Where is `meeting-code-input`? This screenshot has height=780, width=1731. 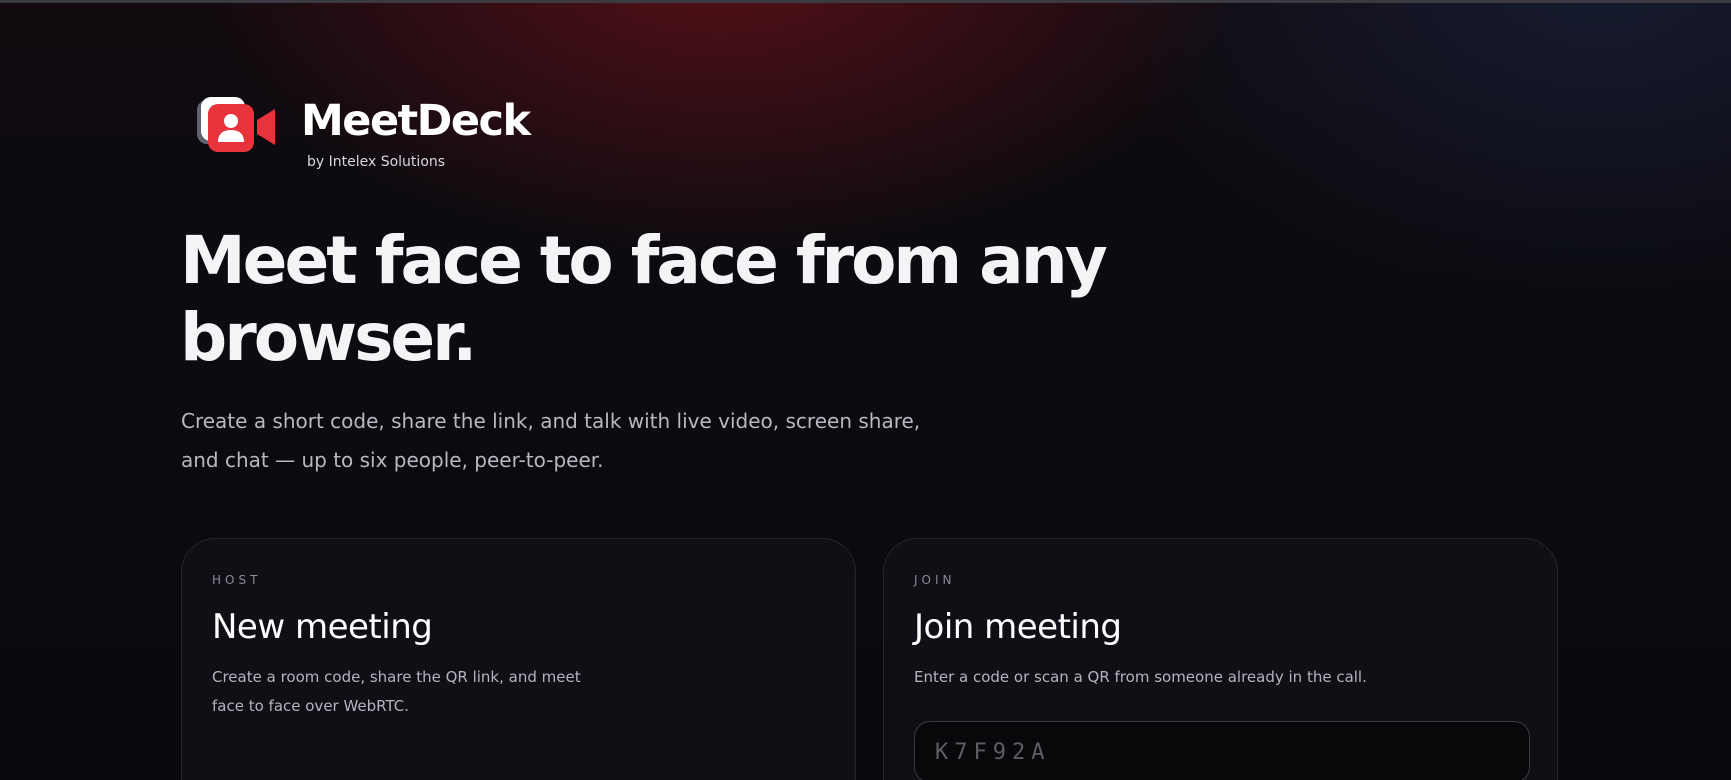 meeting-code-input is located at coordinates (1222, 750).